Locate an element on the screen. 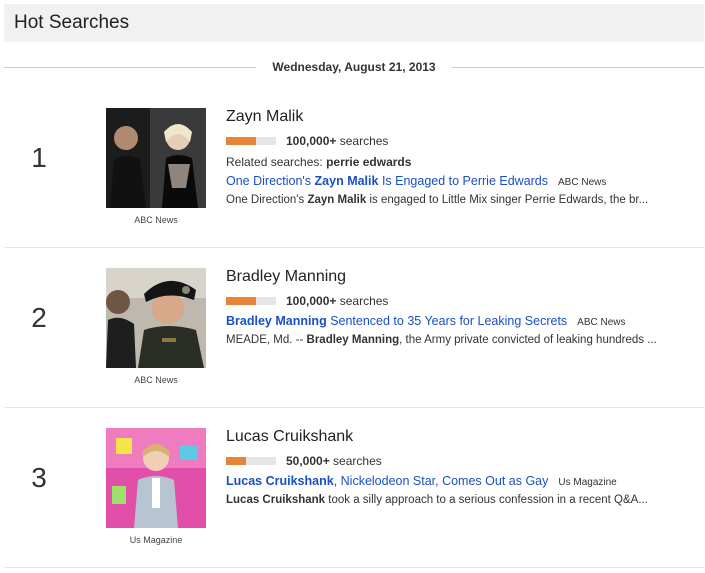 The width and height of the screenshot is (705, 573). search-volume: 50,000+ searches is located at coordinates (456, 461).